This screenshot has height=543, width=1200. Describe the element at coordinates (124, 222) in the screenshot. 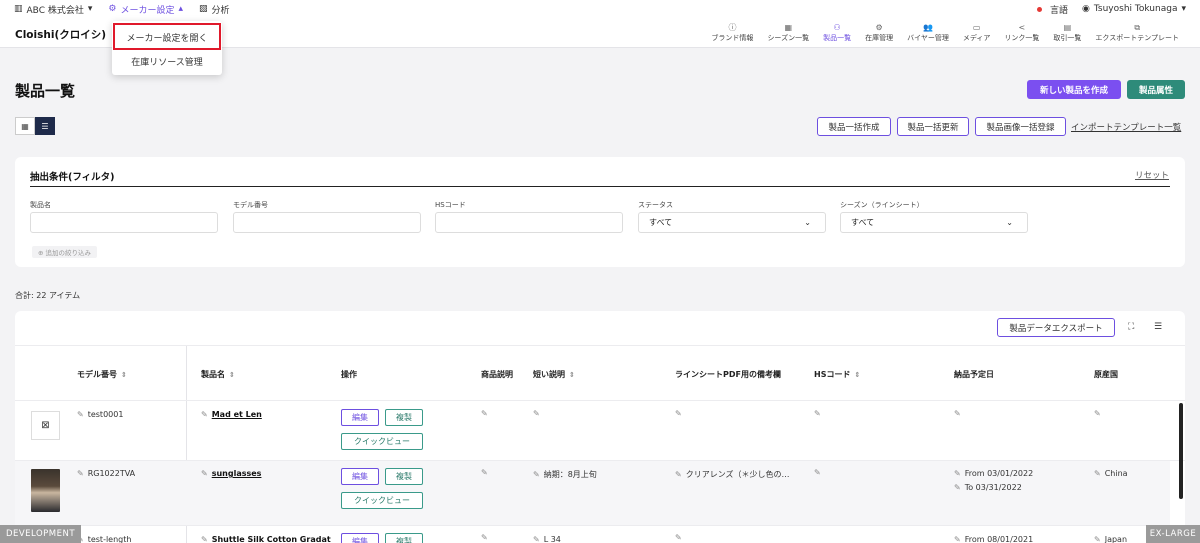

I see `product-name-input` at that location.